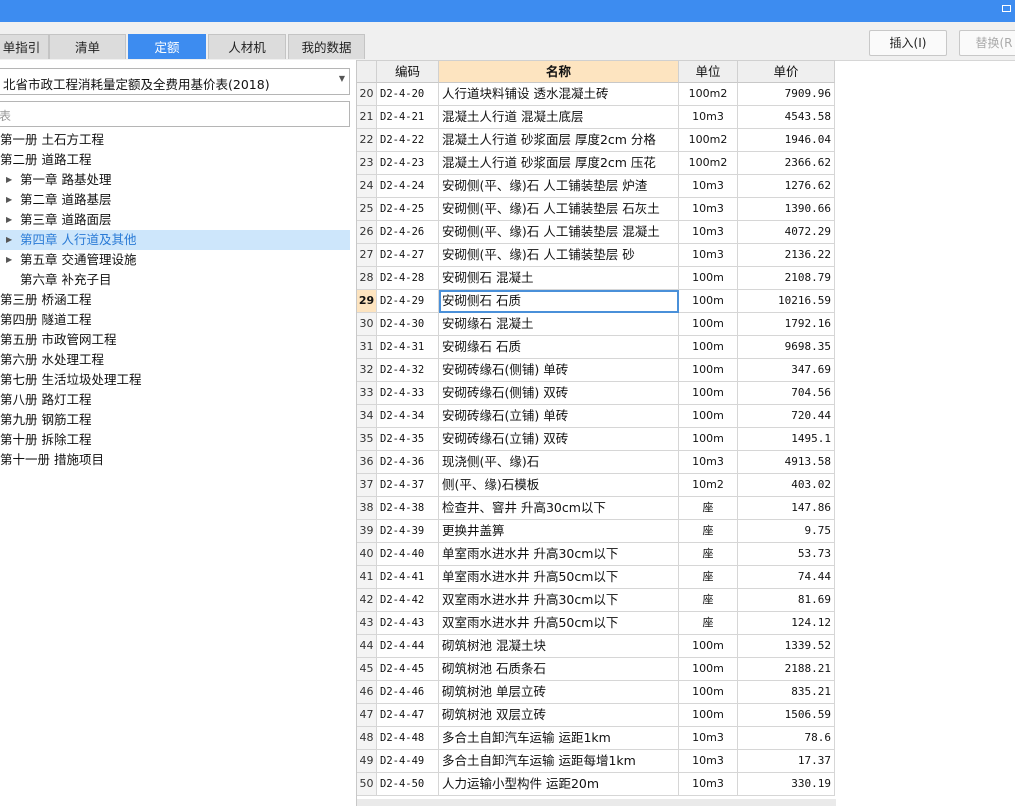 This screenshot has height=806, width=1015. I want to click on row-number: 39, so click(367, 531).